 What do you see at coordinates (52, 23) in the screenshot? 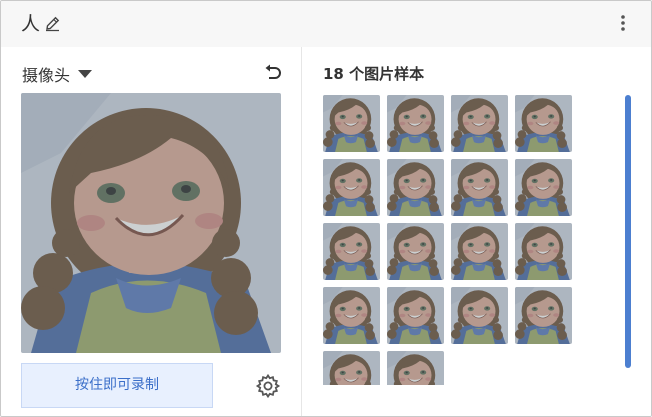
I see `pen-icon` at bounding box center [52, 23].